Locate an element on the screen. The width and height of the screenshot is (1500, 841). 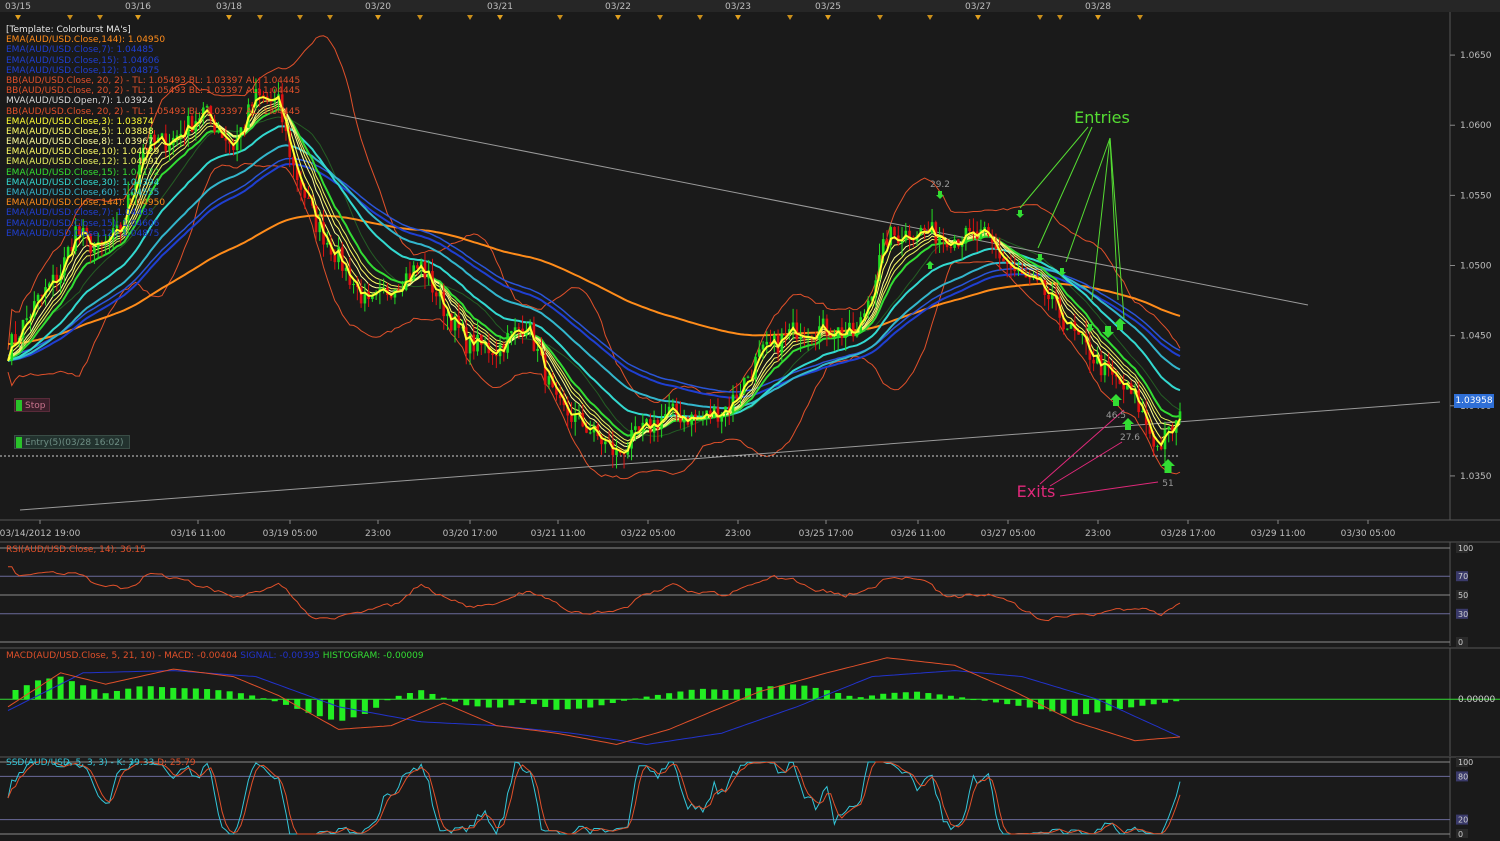
ssd-title-part: SSD(AUD/USD, 5, 3, 3) - is located at coordinates (61, 763).